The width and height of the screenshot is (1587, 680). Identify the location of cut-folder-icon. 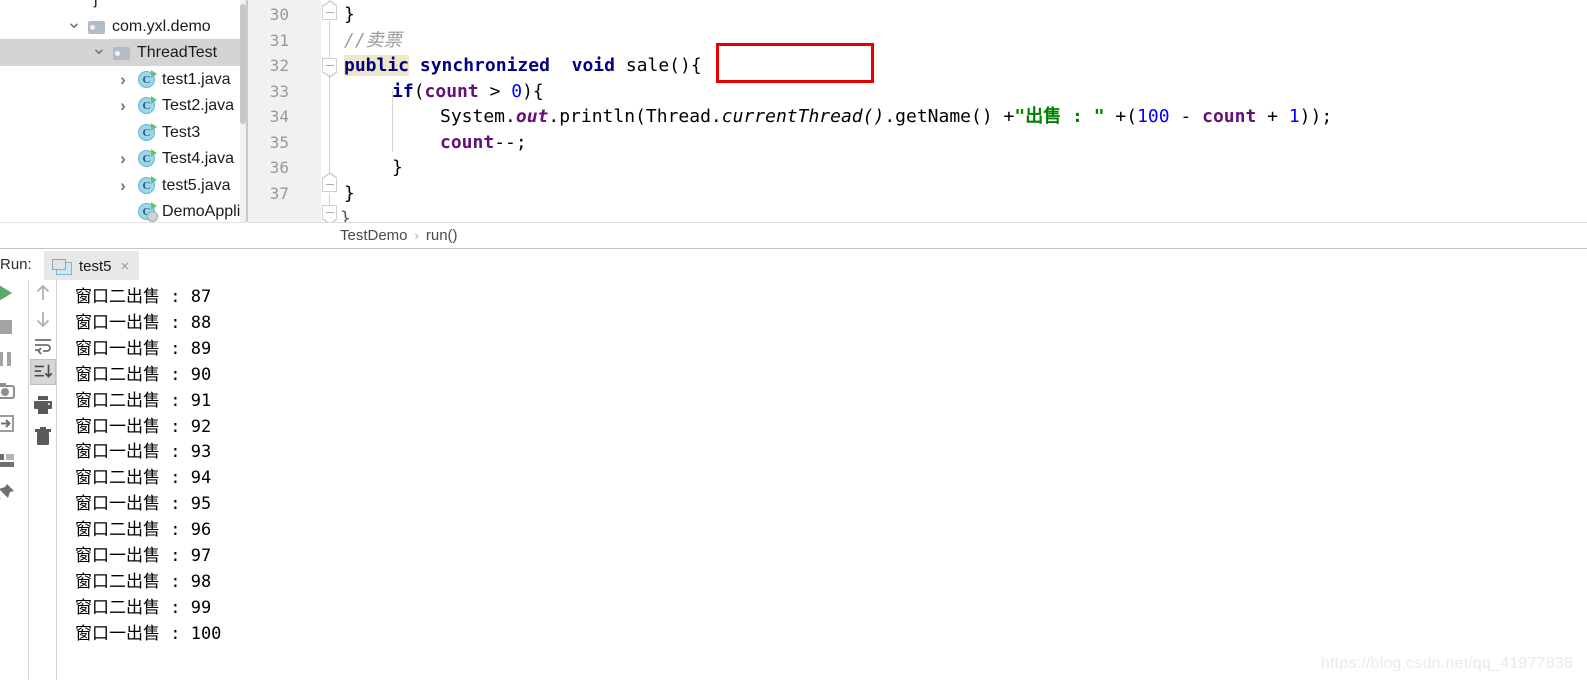
(79, 4).